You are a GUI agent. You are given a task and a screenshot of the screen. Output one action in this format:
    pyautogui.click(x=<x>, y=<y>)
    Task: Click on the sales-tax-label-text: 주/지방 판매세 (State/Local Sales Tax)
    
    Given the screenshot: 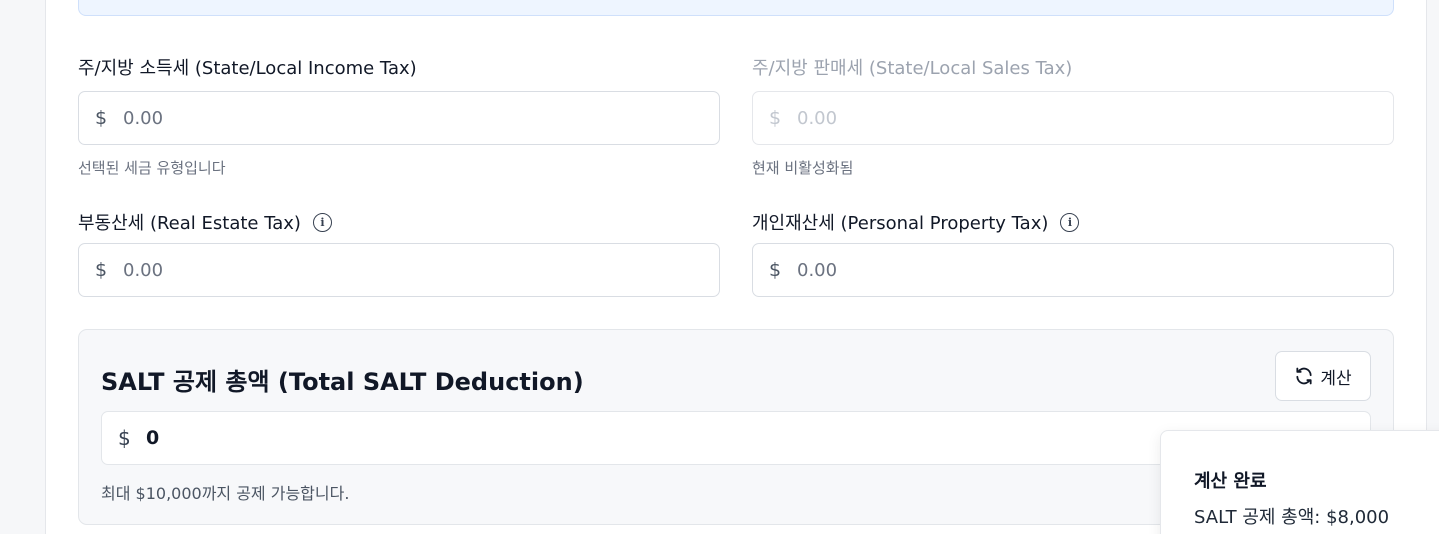 What is the action you would take?
    pyautogui.click(x=912, y=68)
    